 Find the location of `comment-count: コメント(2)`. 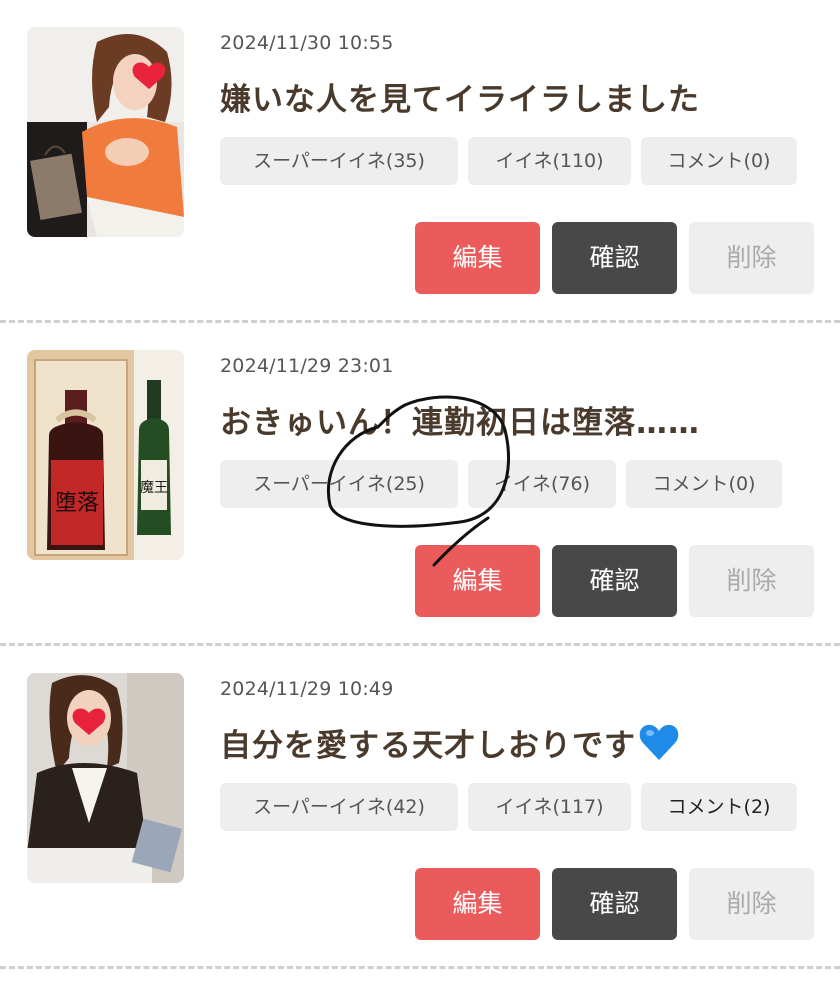

comment-count: コメント(2) is located at coordinates (719, 807).